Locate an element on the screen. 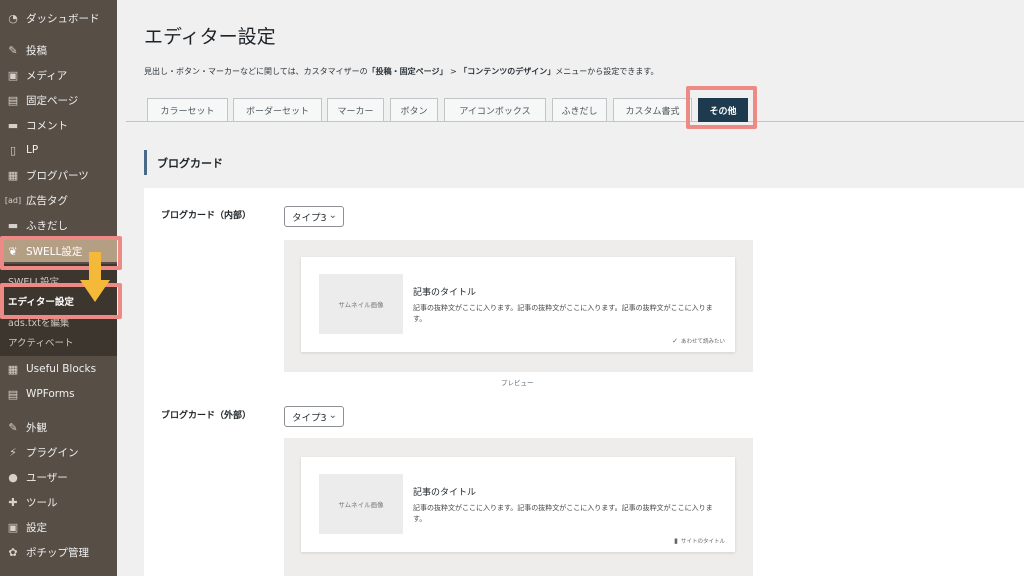  menu-lp: ▯ LP is located at coordinates (58, 150).